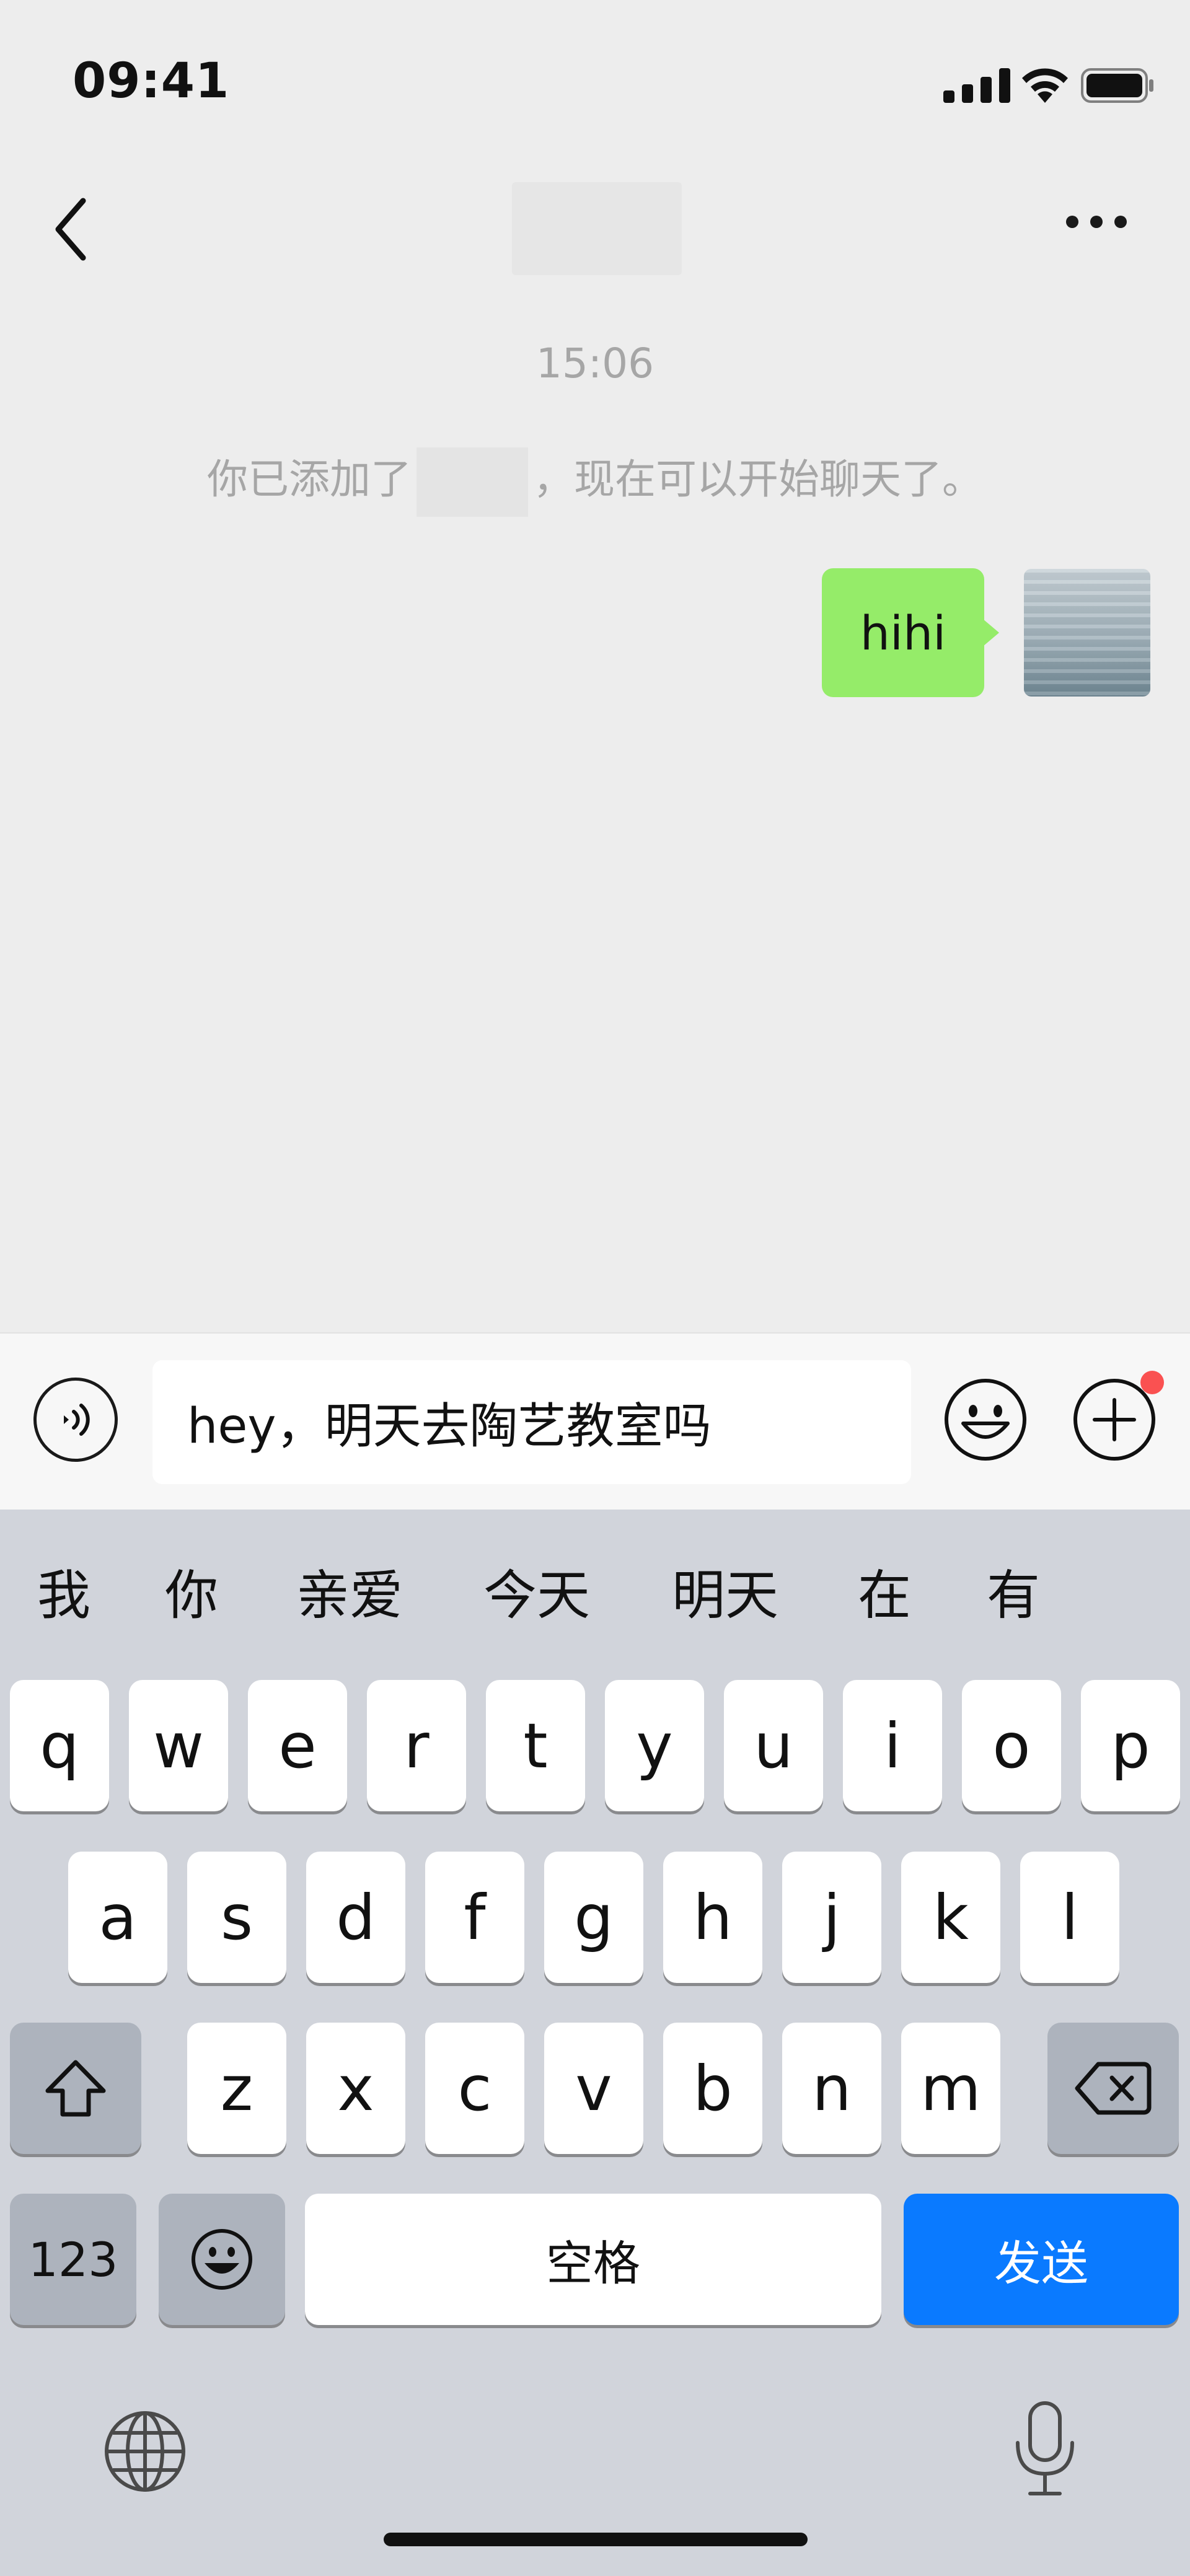 This screenshot has width=1190, height=2576. I want to click on system-message: 你已添加了 ，现在可以开始聊天了。, so click(595, 482).